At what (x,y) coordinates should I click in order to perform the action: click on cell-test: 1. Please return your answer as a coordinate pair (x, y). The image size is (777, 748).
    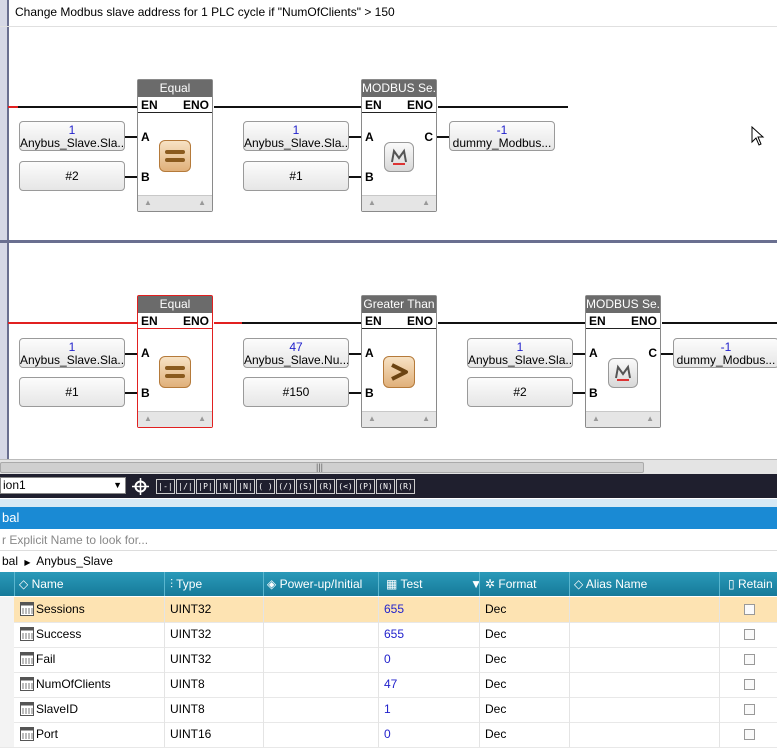
    Looking at the image, I should click on (428, 709).